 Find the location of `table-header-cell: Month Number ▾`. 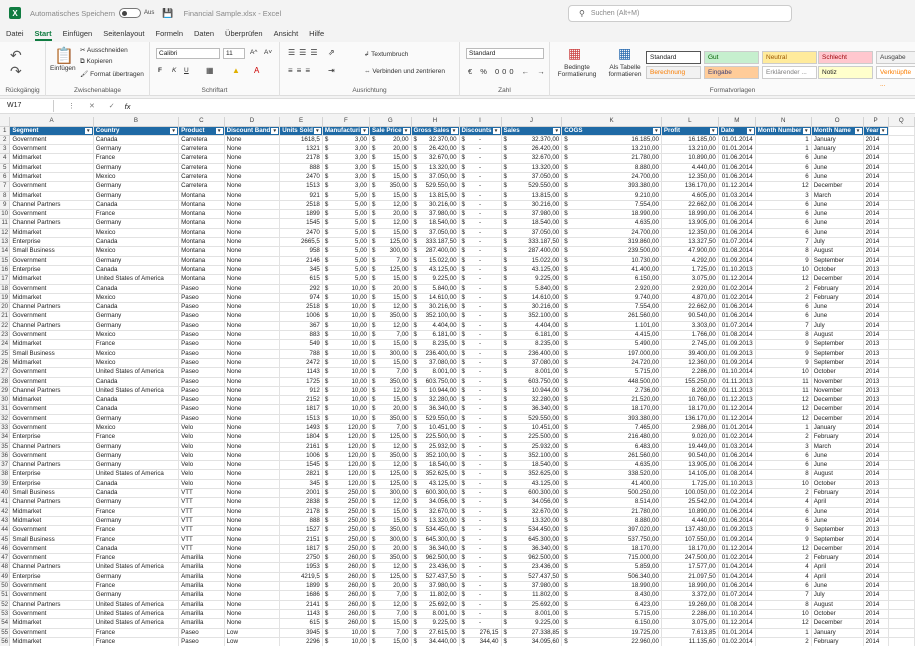

table-header-cell: Month Number ▾ is located at coordinates (783, 131).